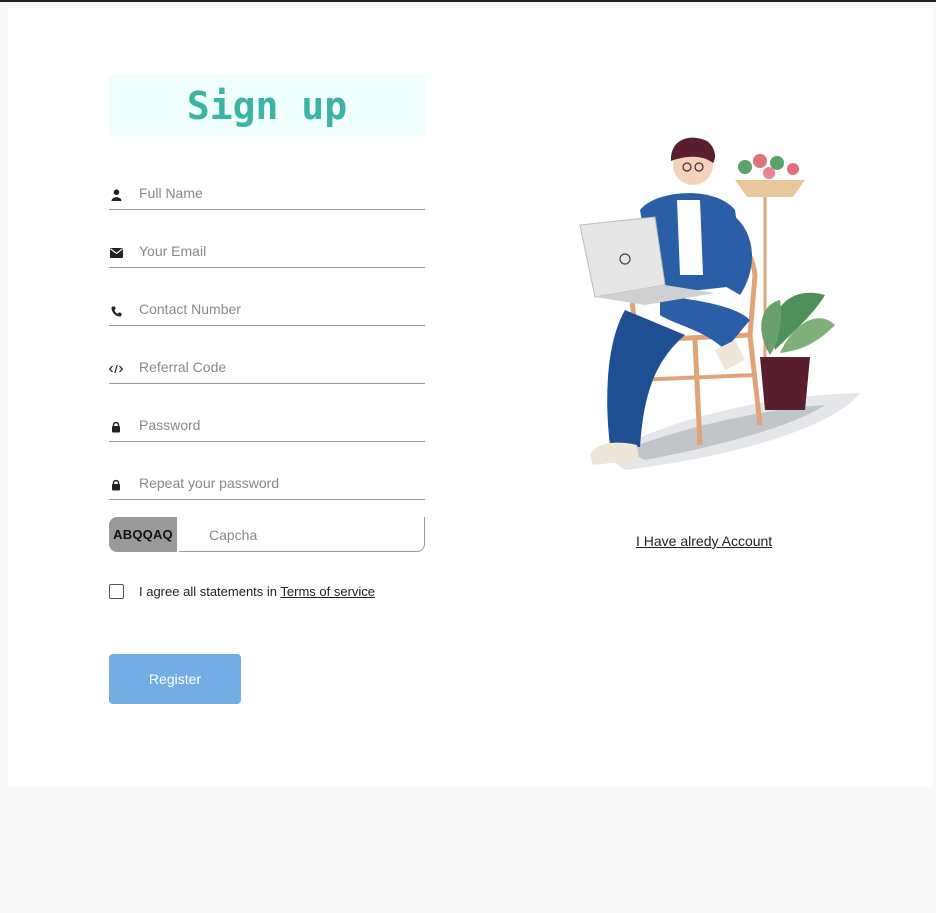 The image size is (936, 913). I want to click on referral-code-field, so click(267, 364).